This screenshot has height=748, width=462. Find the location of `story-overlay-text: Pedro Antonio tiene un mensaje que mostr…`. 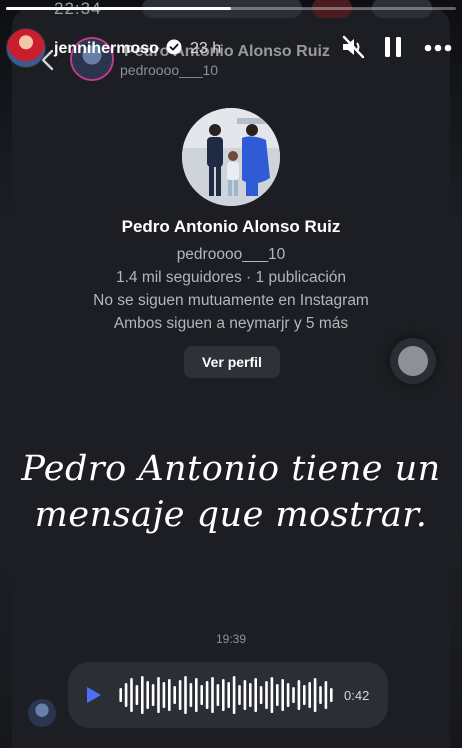

story-overlay-text: Pedro Antonio tiene un mensaje que mostr… is located at coordinates (231, 492).